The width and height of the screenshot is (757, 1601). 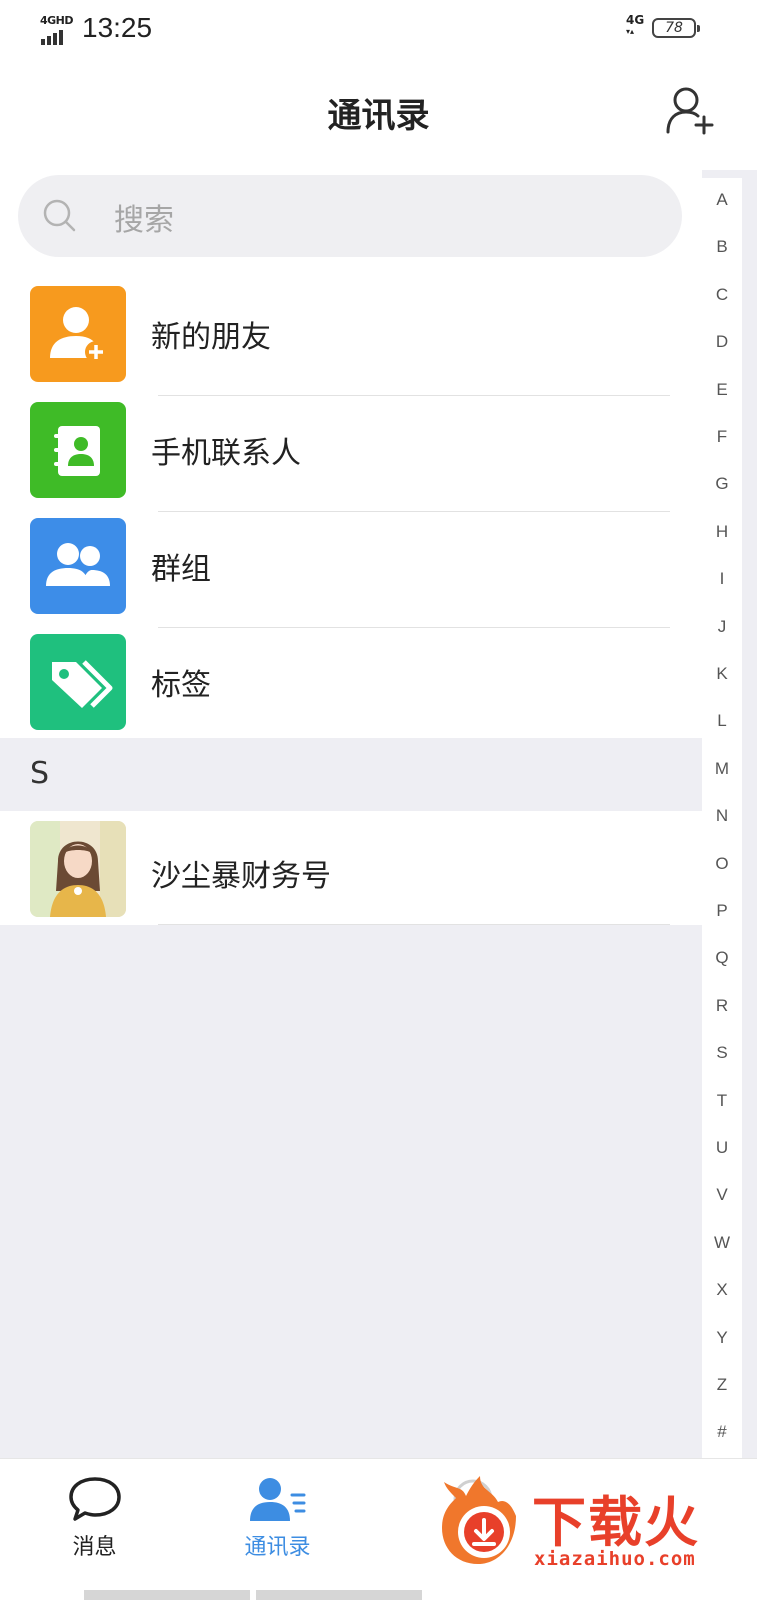 I want to click on add-contact-button, so click(x=690, y=110).